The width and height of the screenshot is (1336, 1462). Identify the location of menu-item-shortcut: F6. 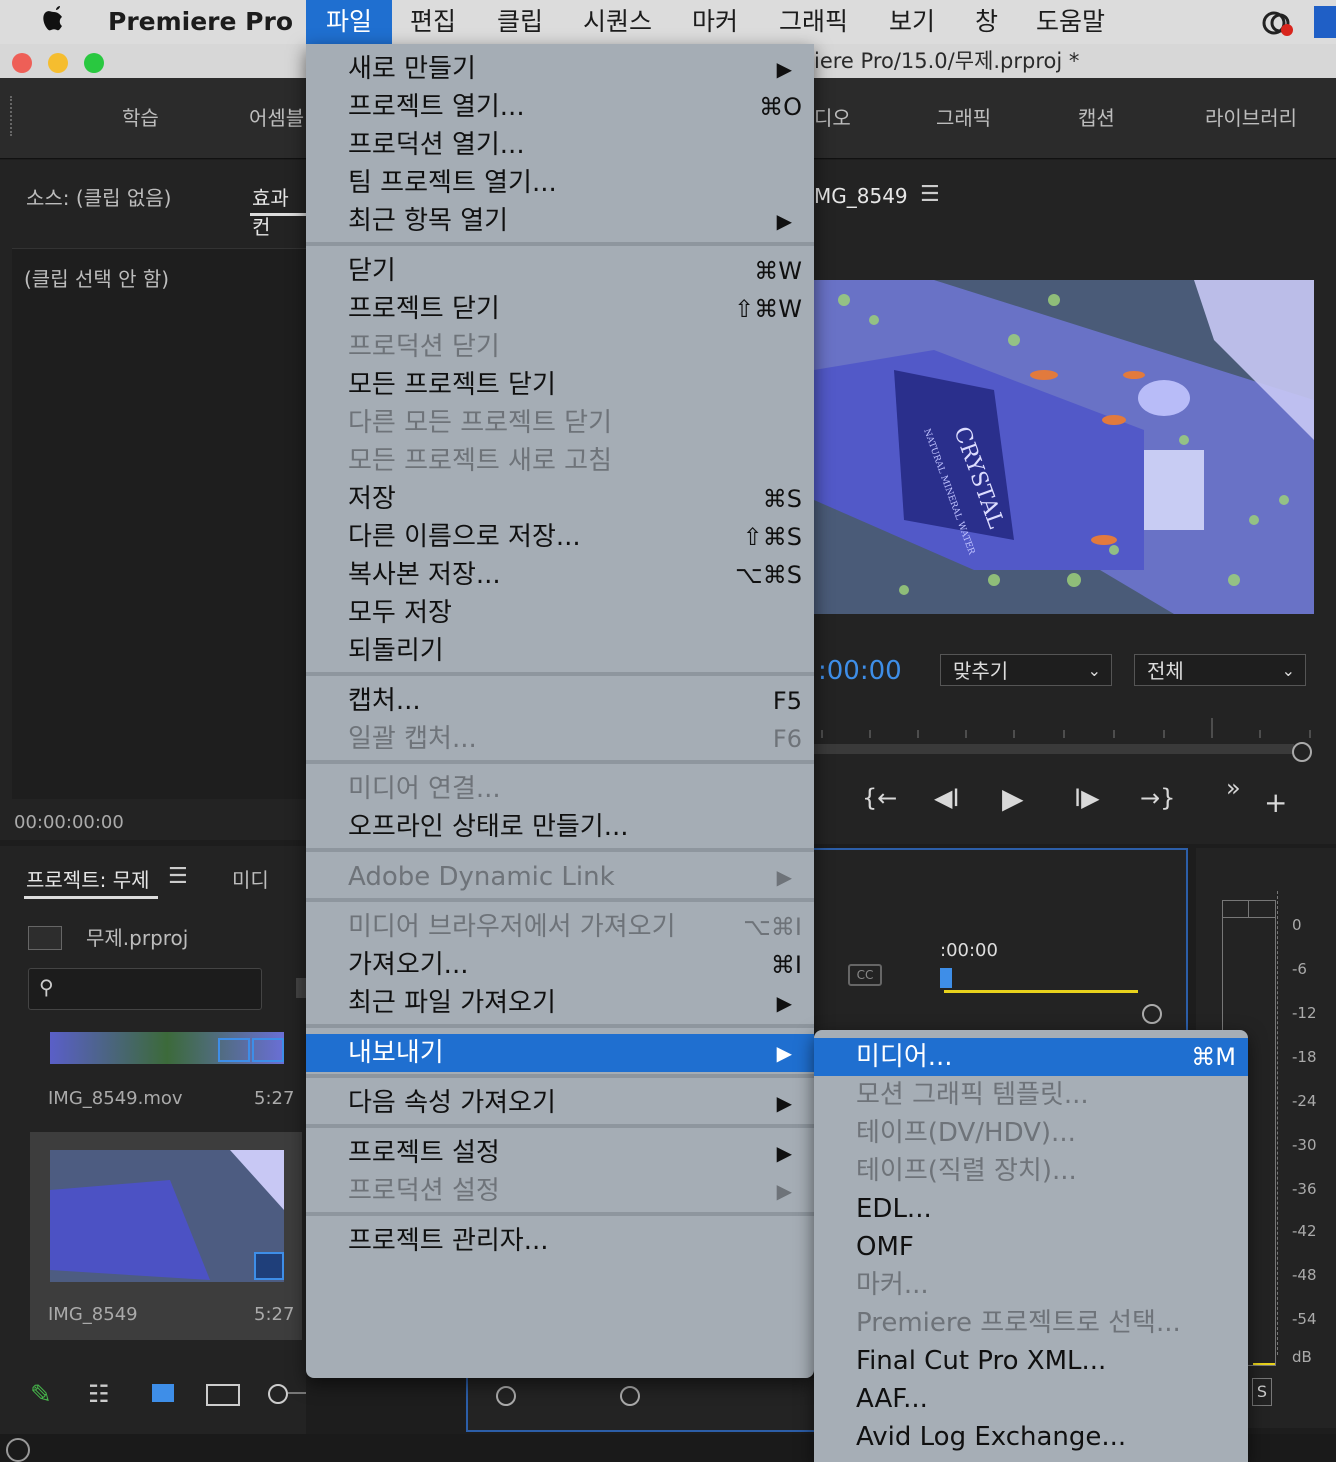
(787, 739).